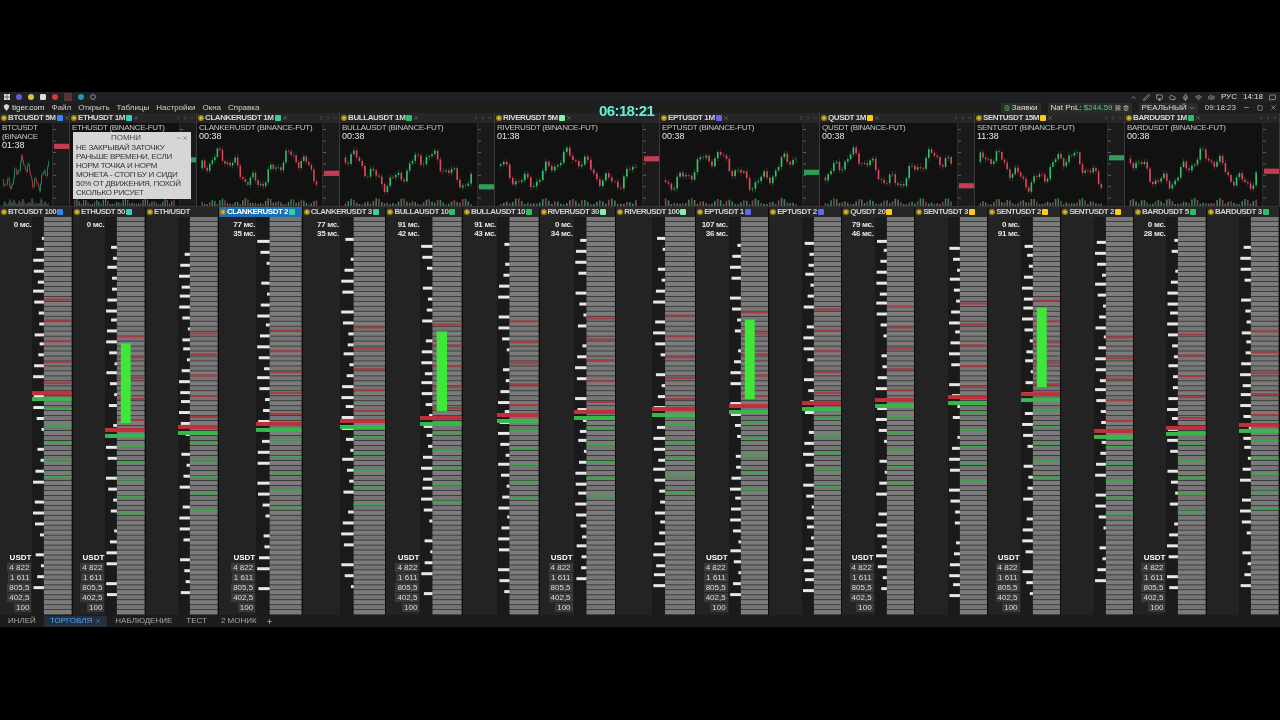 This screenshot has width=1280, height=720. What do you see at coordinates (988, 136) in the screenshot?
I see `candle-countdown: 11:38` at bounding box center [988, 136].